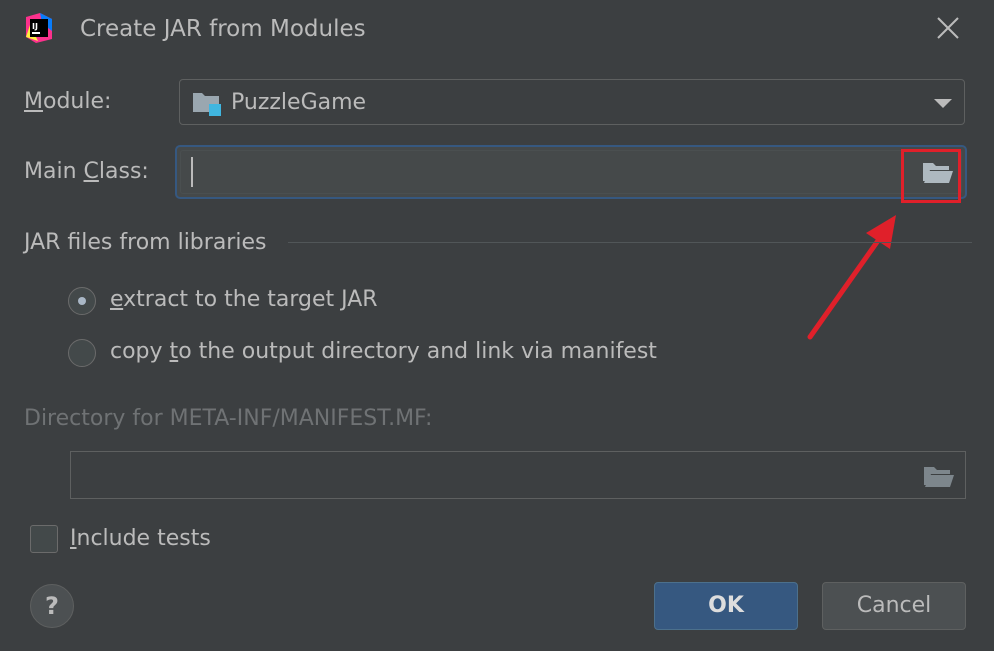  What do you see at coordinates (299, 102) in the screenshot?
I see `module-value: PuzzleGame` at bounding box center [299, 102].